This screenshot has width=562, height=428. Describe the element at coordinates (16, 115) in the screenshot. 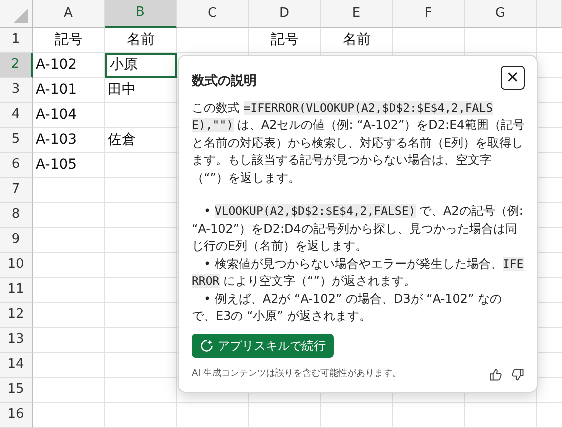

I see `row-header: 4` at that location.